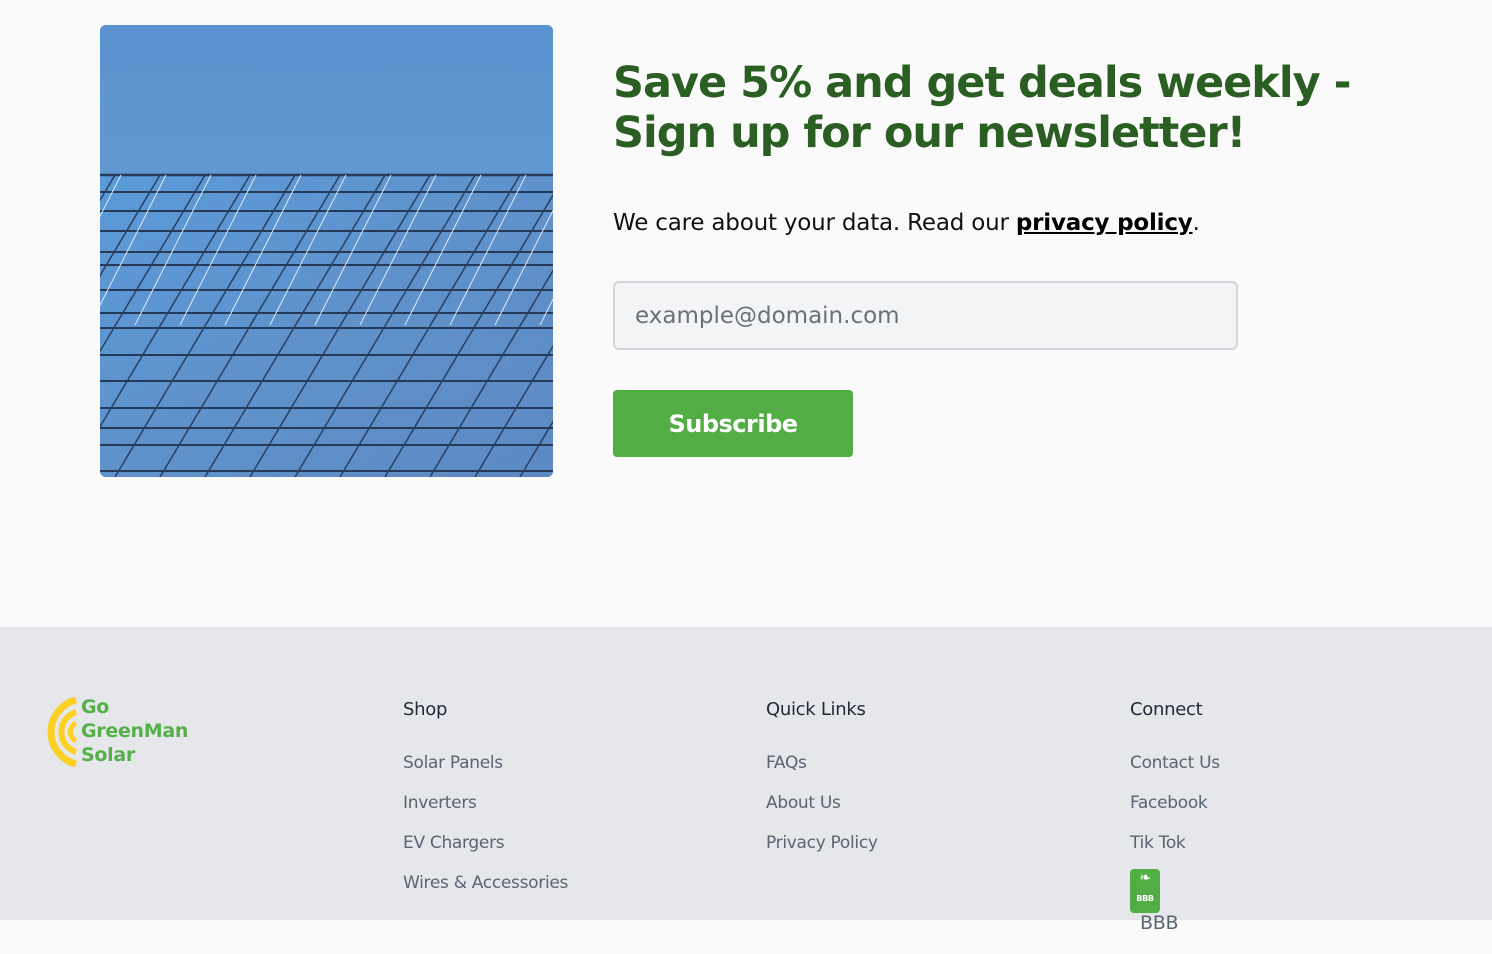 This screenshot has width=1492, height=954. What do you see at coordinates (816, 709) in the screenshot?
I see `footer-quick-links-heading: Quick Links` at bounding box center [816, 709].